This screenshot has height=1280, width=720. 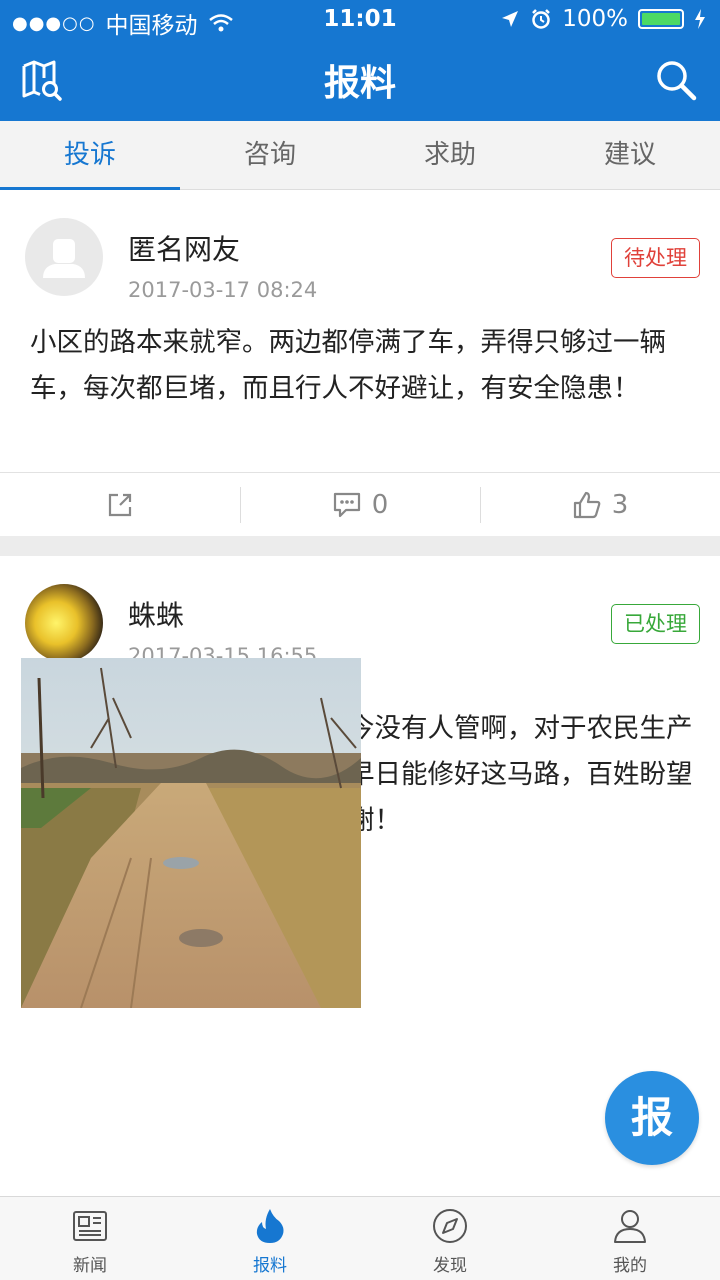 What do you see at coordinates (359, 83) in the screenshot?
I see `page-title: 报料` at bounding box center [359, 83].